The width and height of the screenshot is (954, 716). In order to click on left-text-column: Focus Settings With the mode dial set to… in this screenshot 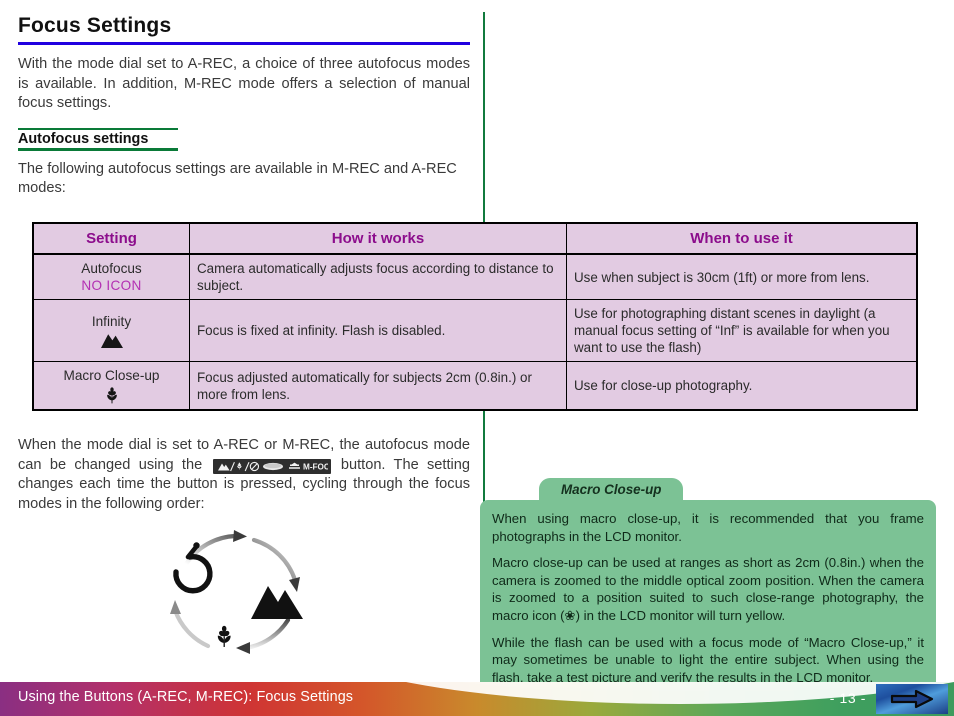, I will do `click(244, 111)`.